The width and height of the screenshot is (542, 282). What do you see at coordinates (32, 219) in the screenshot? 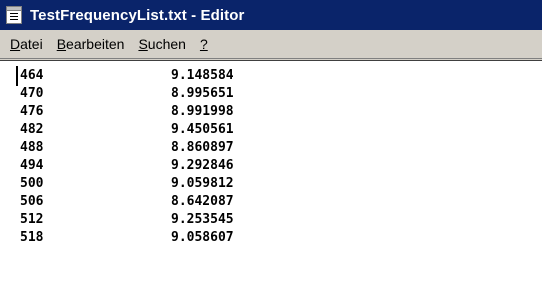
I see `frequency-value: 512` at bounding box center [32, 219].